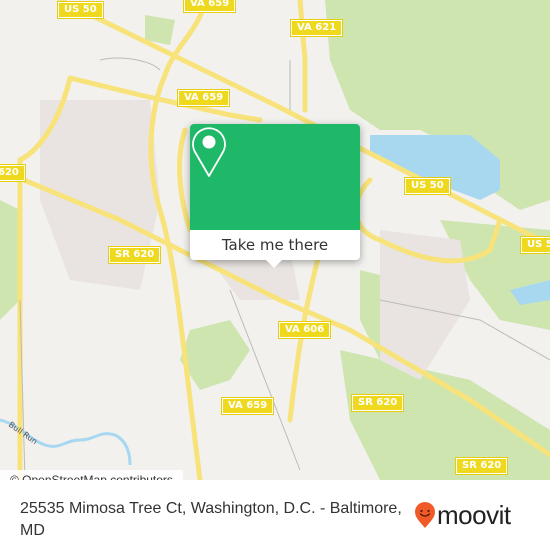 Image resolution: width=550 pixels, height=550 pixels. I want to click on popup-header, so click(275, 177).